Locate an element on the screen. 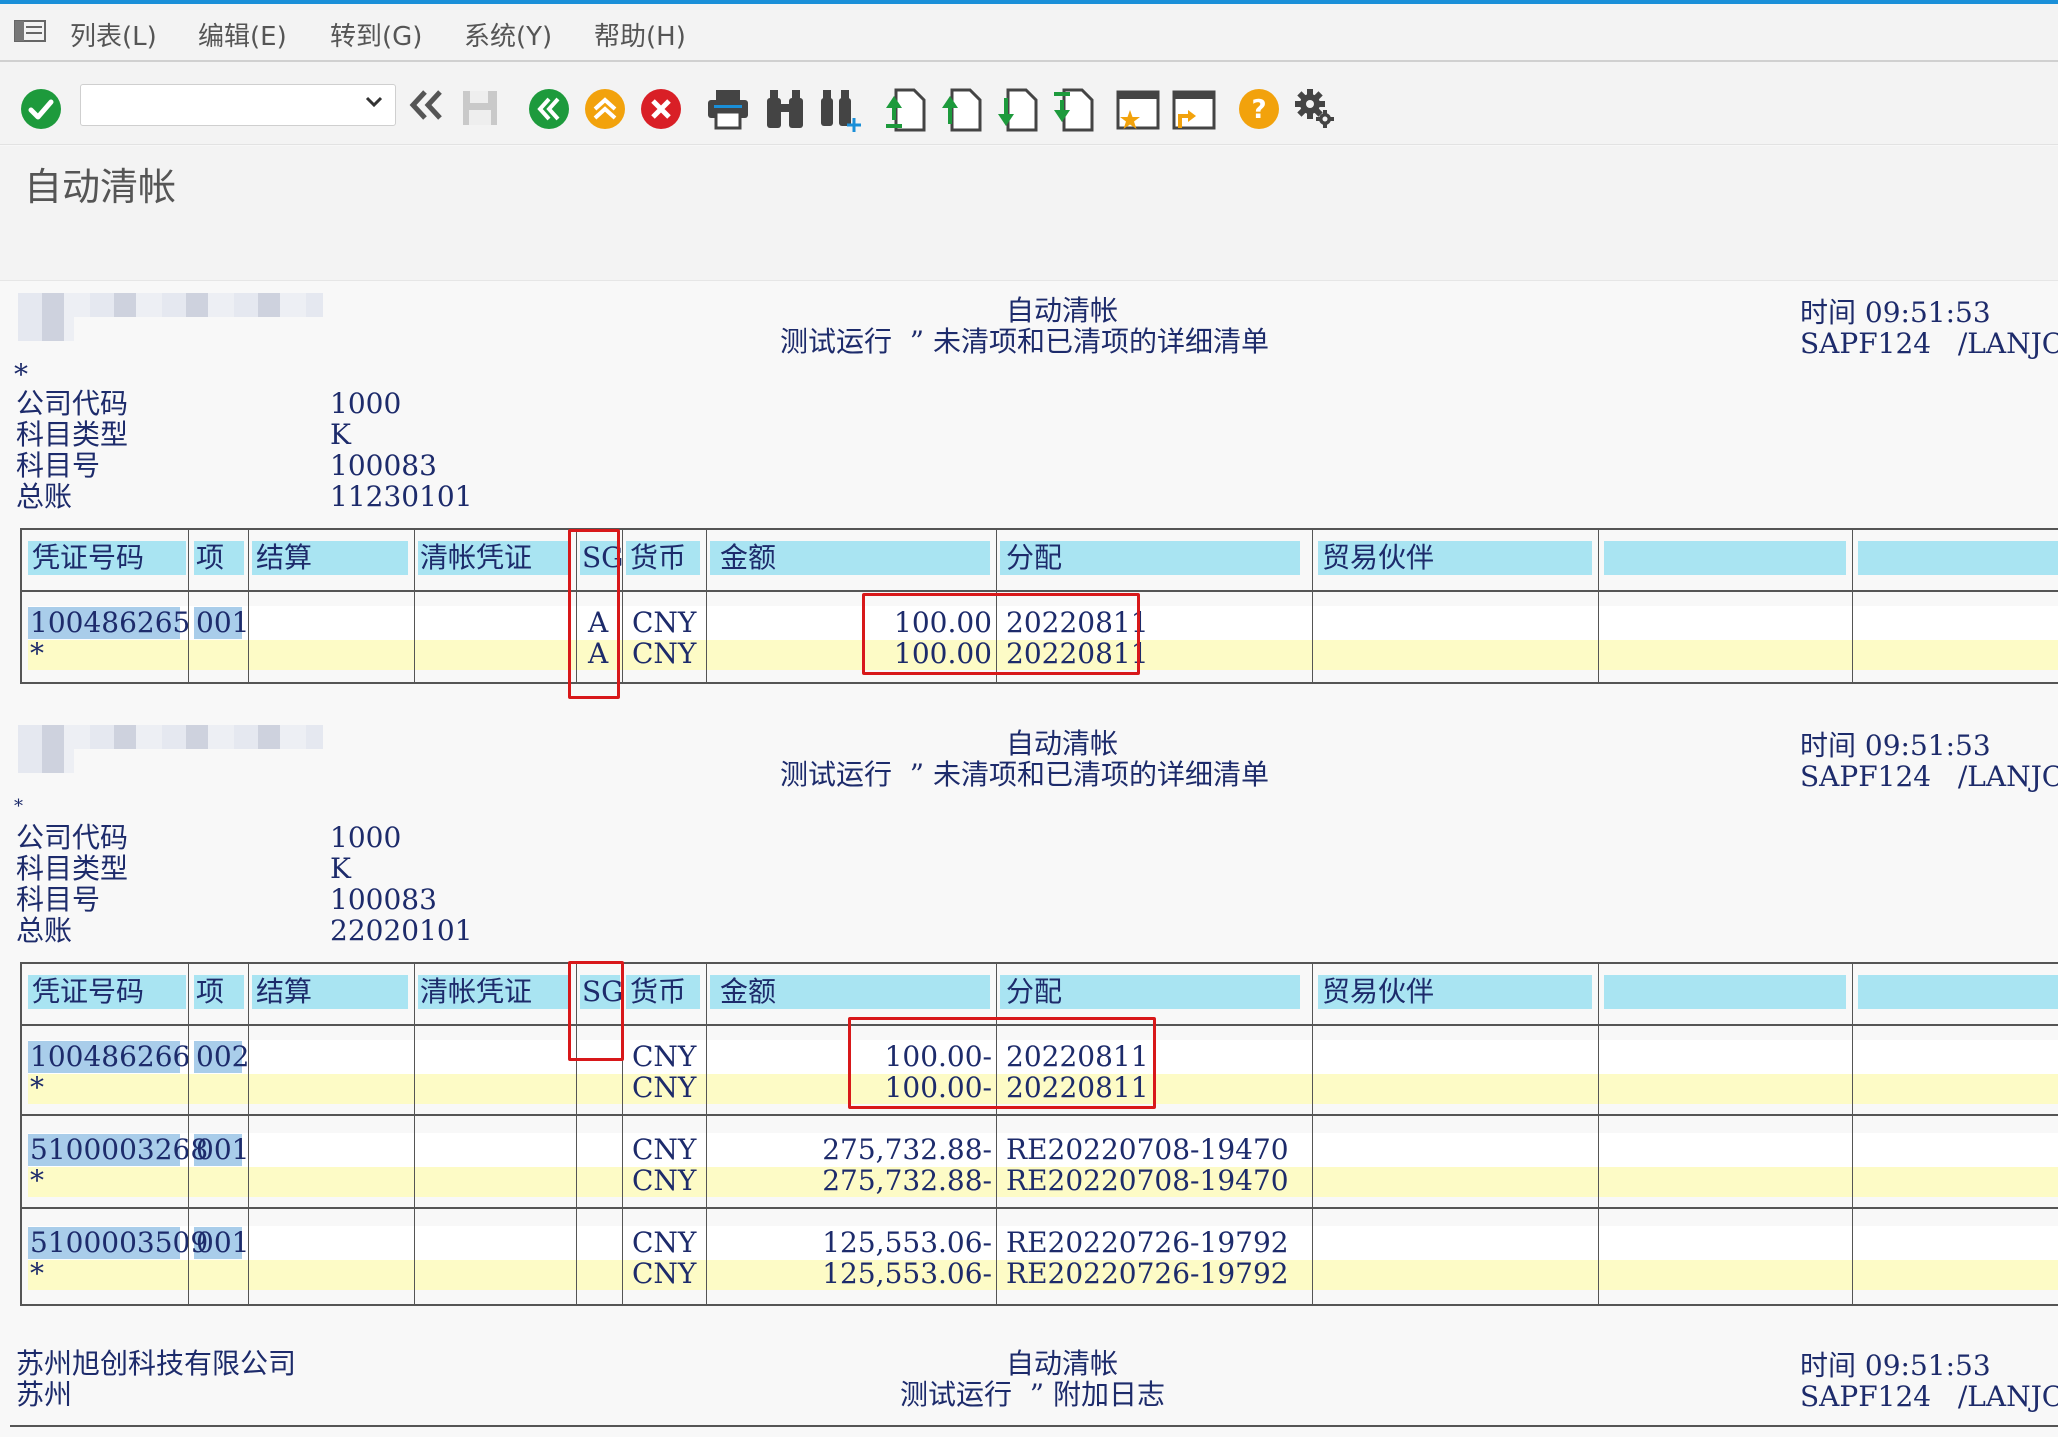 This screenshot has width=2058, height=1437. print-icon is located at coordinates (728, 109).